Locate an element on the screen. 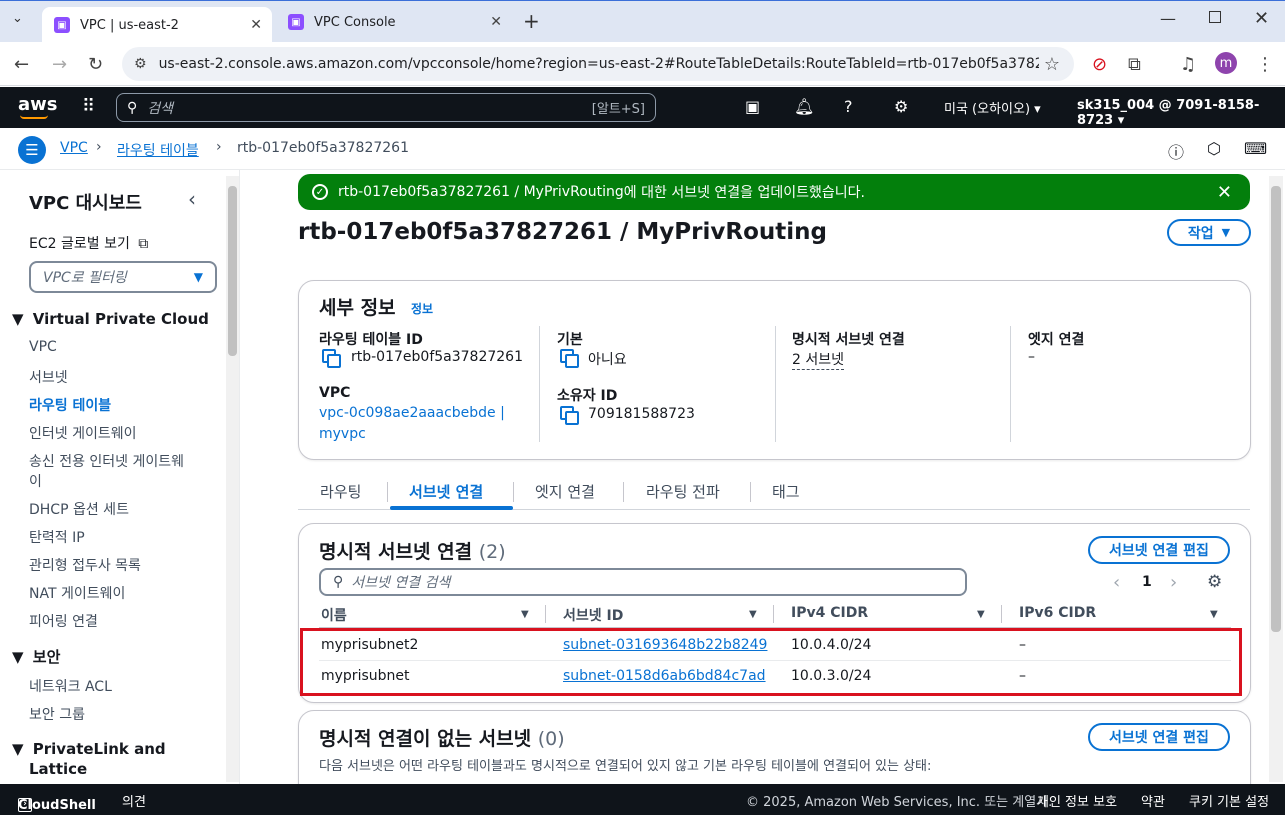  explicit-assoc-value: 2 서브넷 is located at coordinates (818, 359).